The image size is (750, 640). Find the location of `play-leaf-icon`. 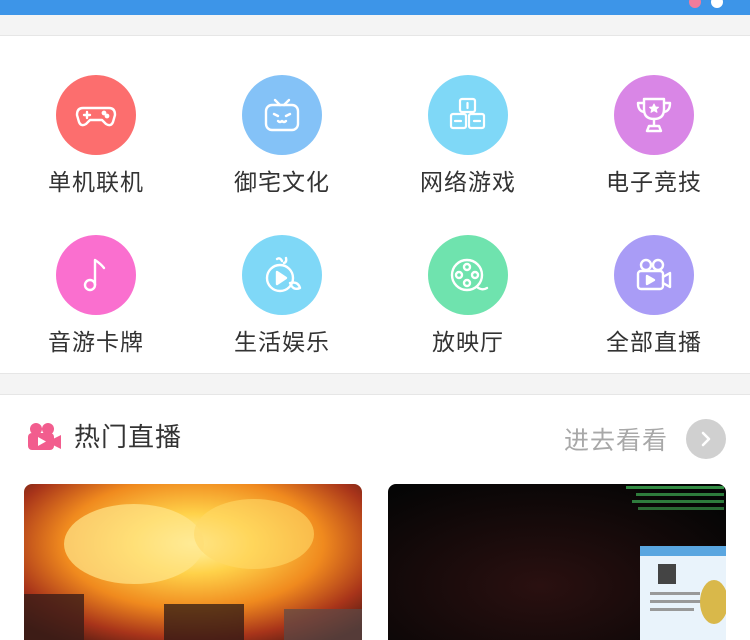

play-leaf-icon is located at coordinates (282, 275).